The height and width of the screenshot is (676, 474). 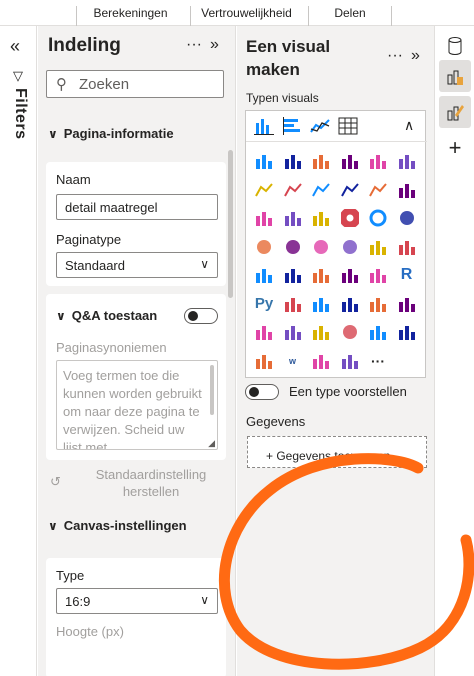 I want to click on map-icon, so click(x=264, y=247).